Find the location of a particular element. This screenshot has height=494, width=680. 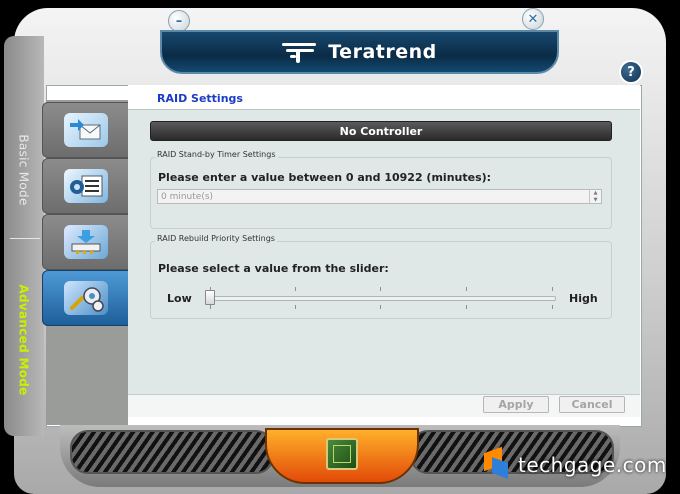

drive-download-icon is located at coordinates (86, 242).